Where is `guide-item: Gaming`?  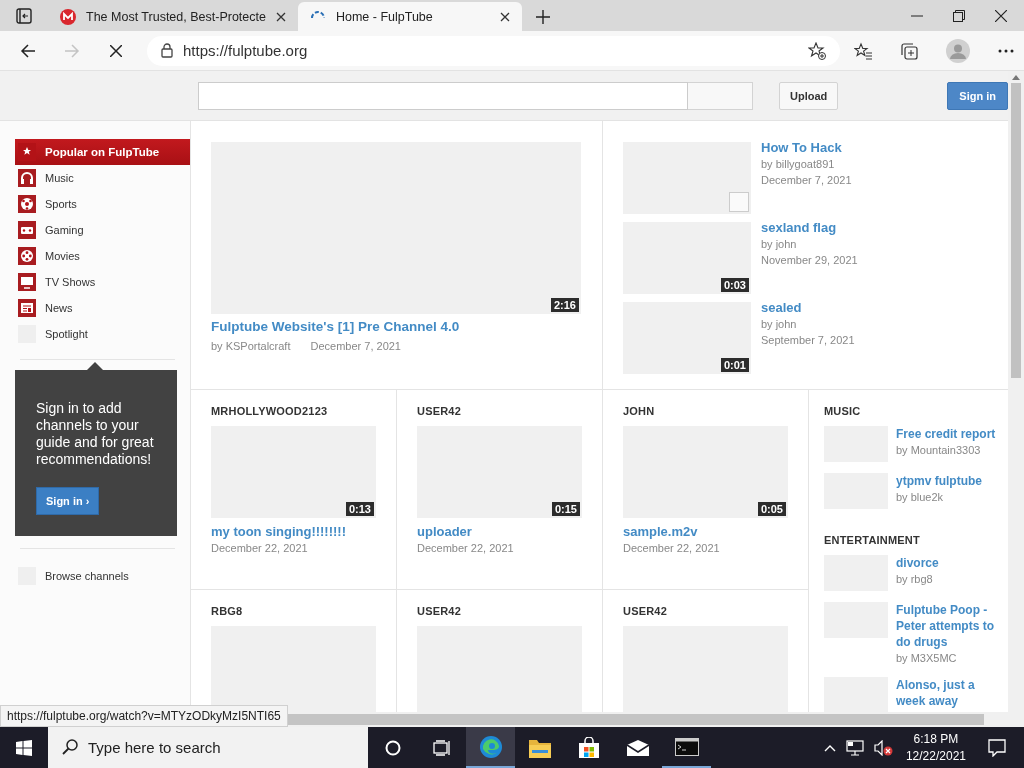 guide-item: Gaming is located at coordinates (102, 230).